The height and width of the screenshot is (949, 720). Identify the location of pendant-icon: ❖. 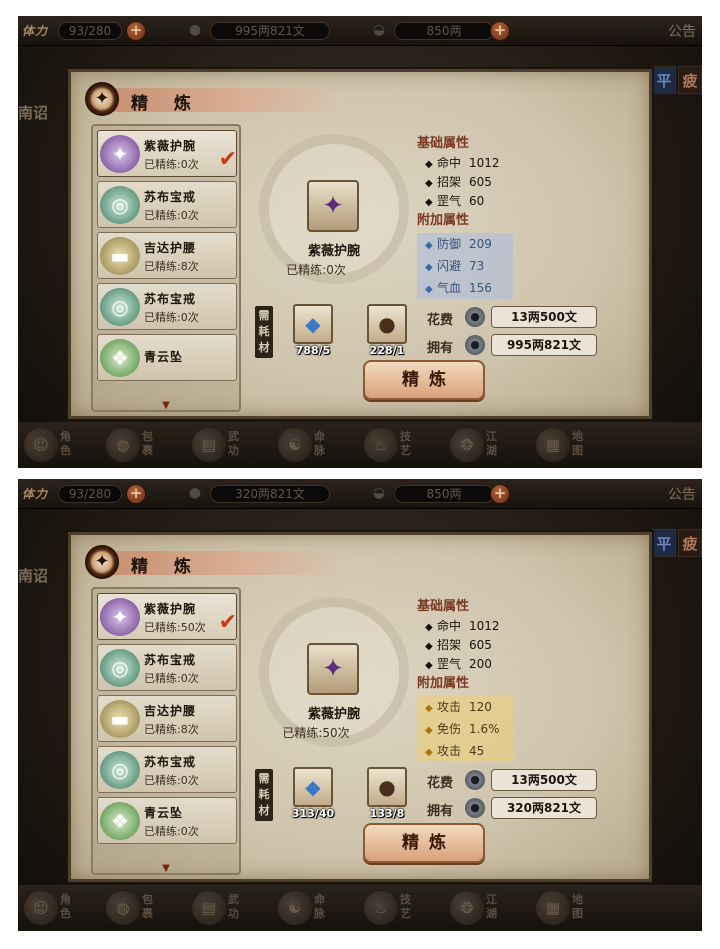
(120, 358).